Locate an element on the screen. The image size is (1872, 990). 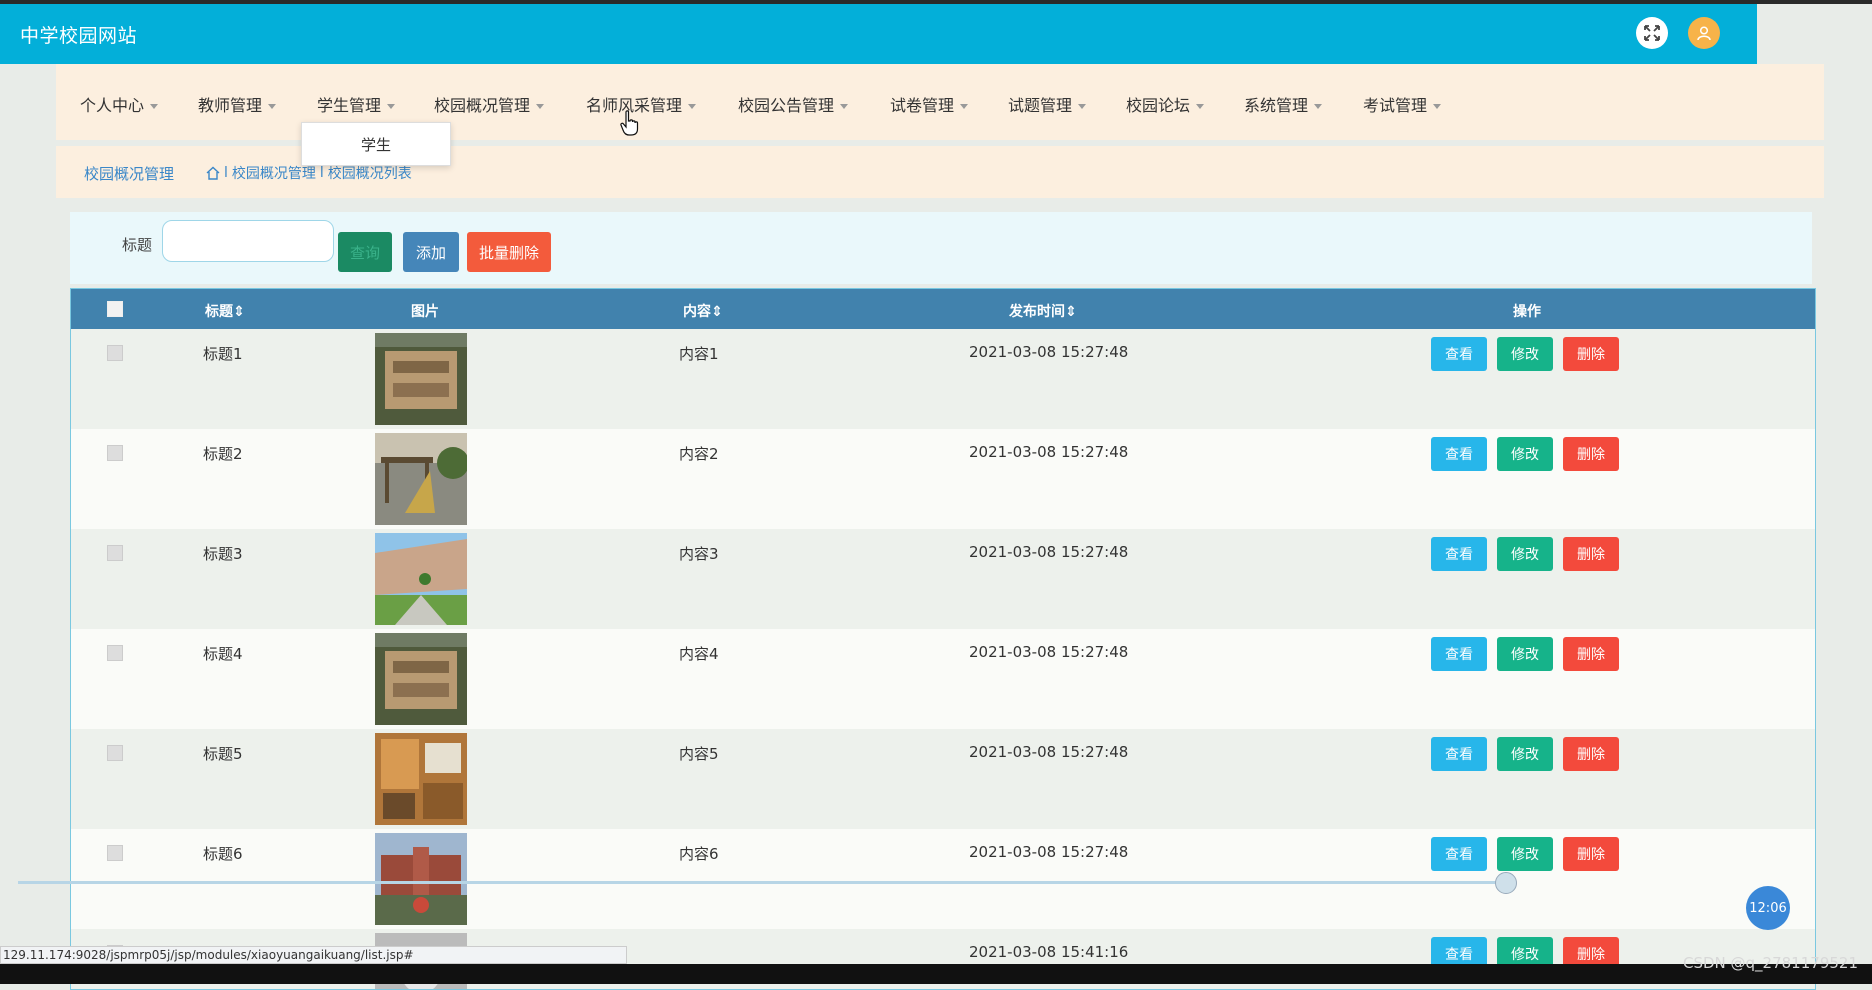
nav-label: 个人中心 is located at coordinates (112, 105).